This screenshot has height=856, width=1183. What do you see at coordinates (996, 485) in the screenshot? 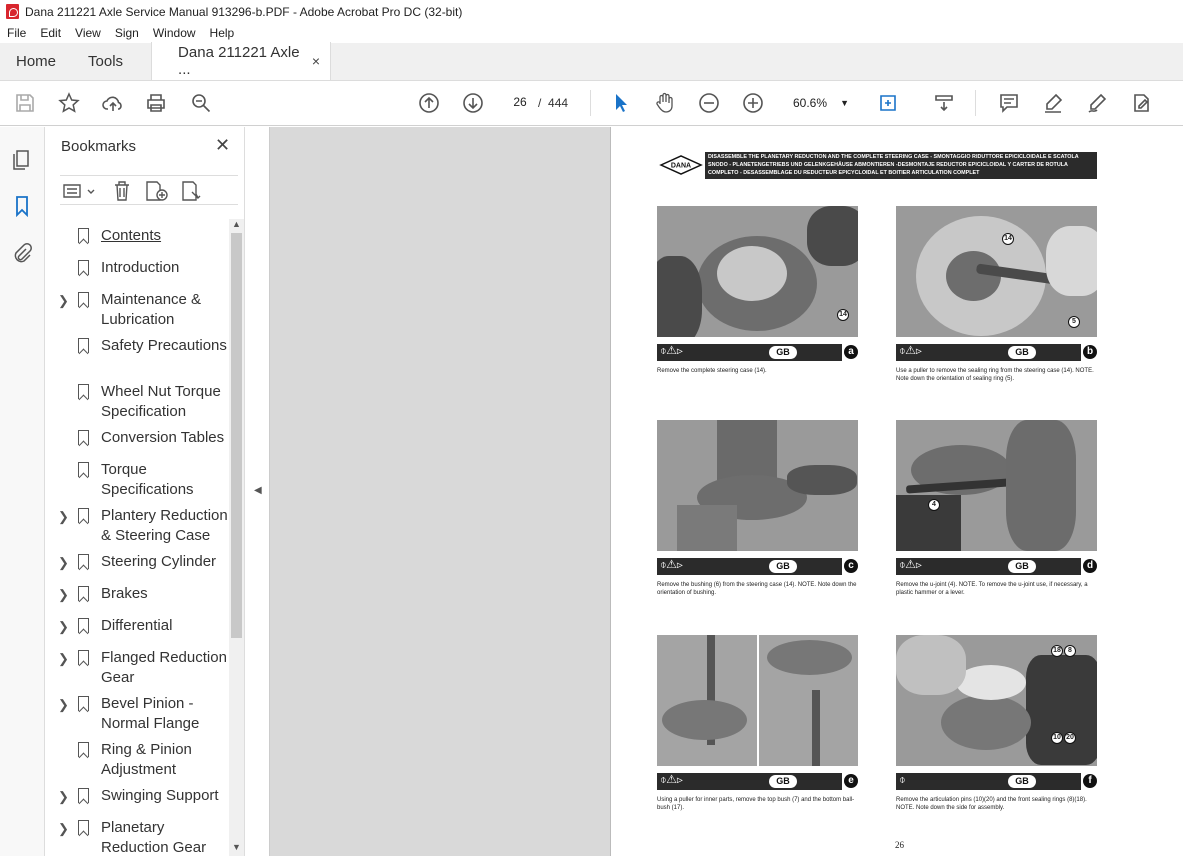
I see `figure-d-photo: 4` at bounding box center [996, 485].